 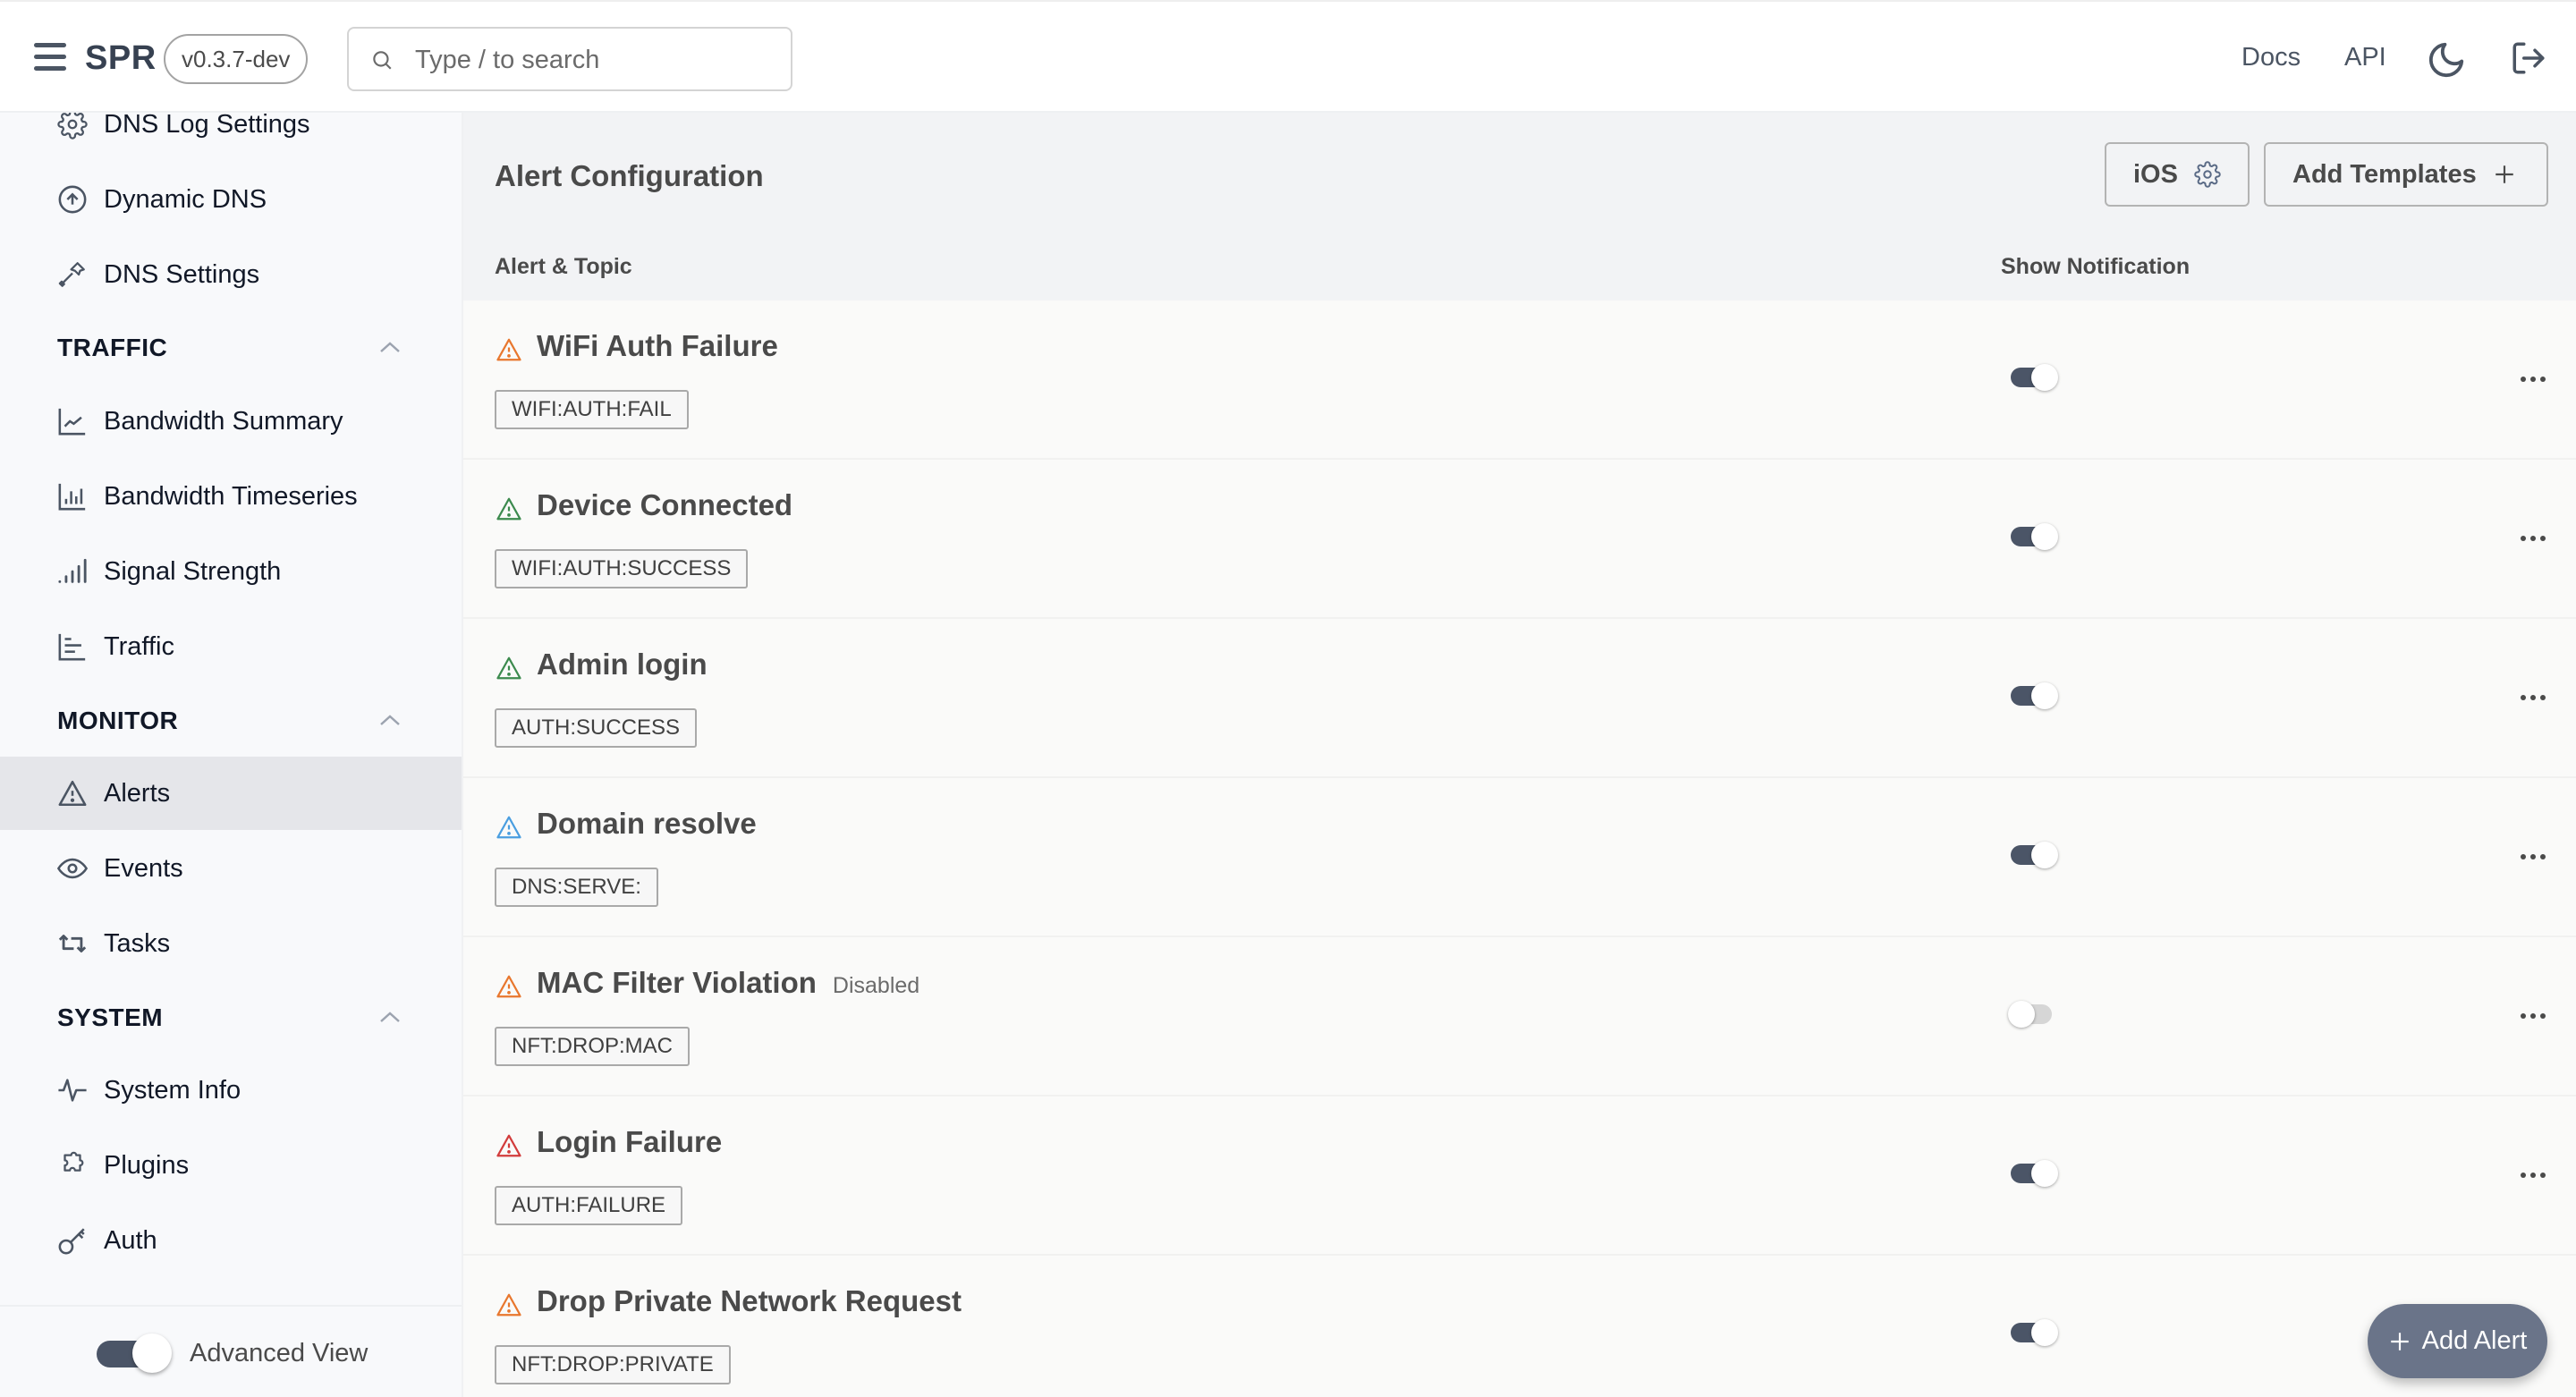 I want to click on sidebar-item-alerts: Alerts, so click(x=231, y=794).